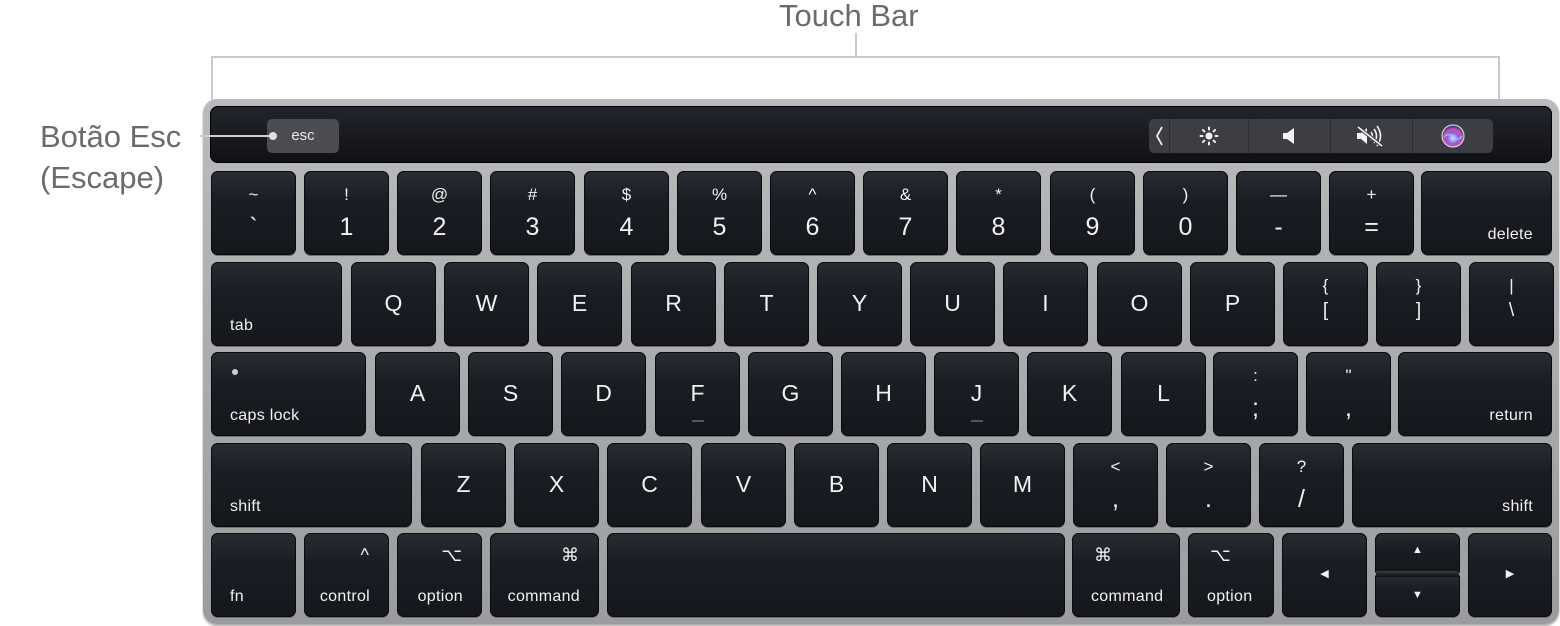 This screenshot has height=626, width=1560. Describe the element at coordinates (532, 194) in the screenshot. I see `key-shift-symbol: #` at that location.